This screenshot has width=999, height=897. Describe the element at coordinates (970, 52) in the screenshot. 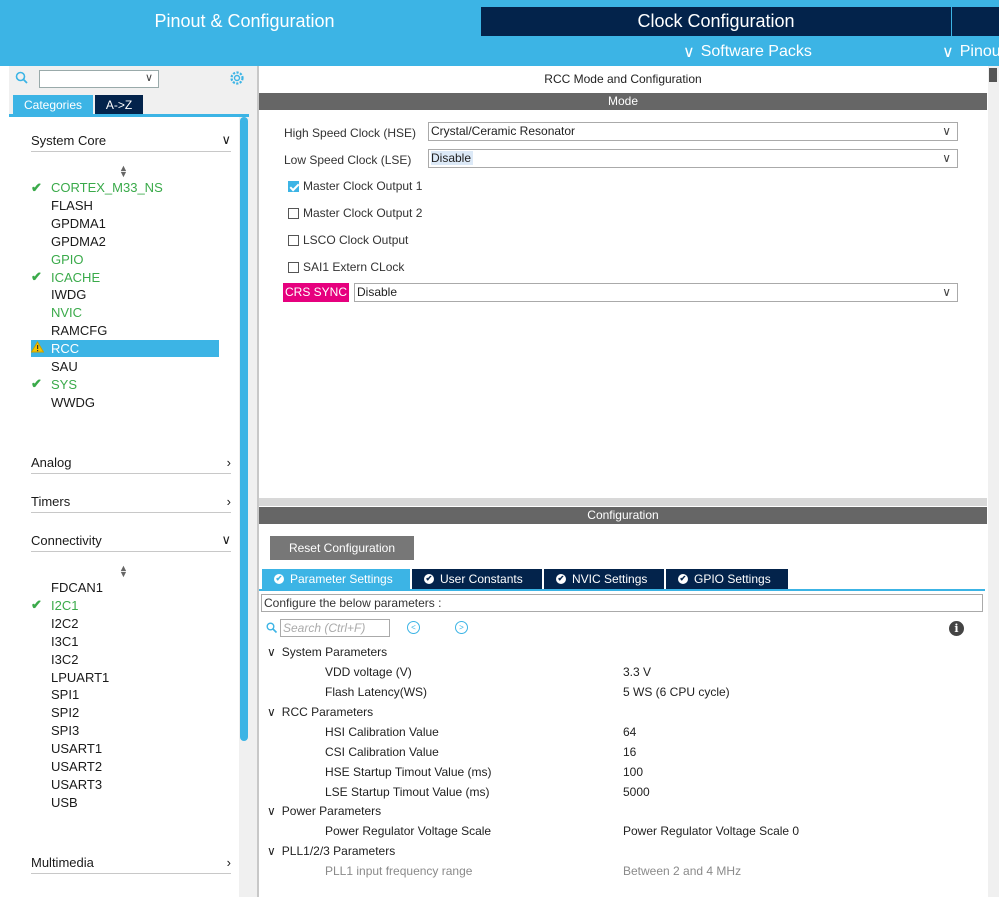

I see `pinout-menu: ∨ Pinou` at that location.